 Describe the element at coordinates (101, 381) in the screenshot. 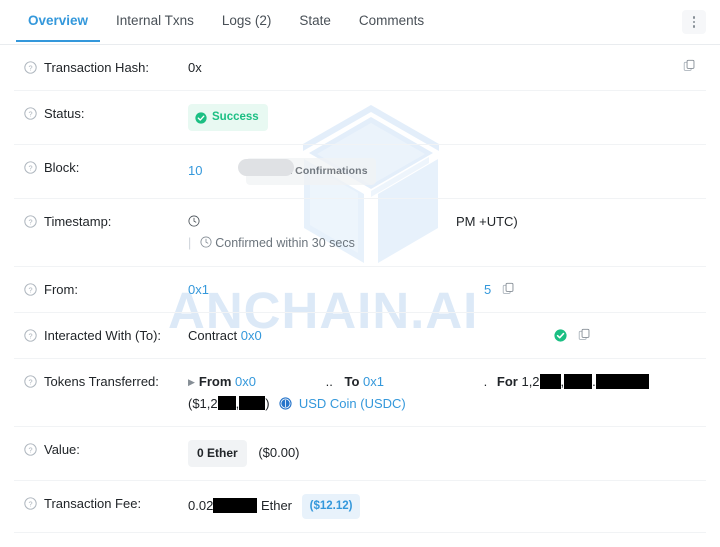

I see `label-text: Tokens Transferred:` at that location.